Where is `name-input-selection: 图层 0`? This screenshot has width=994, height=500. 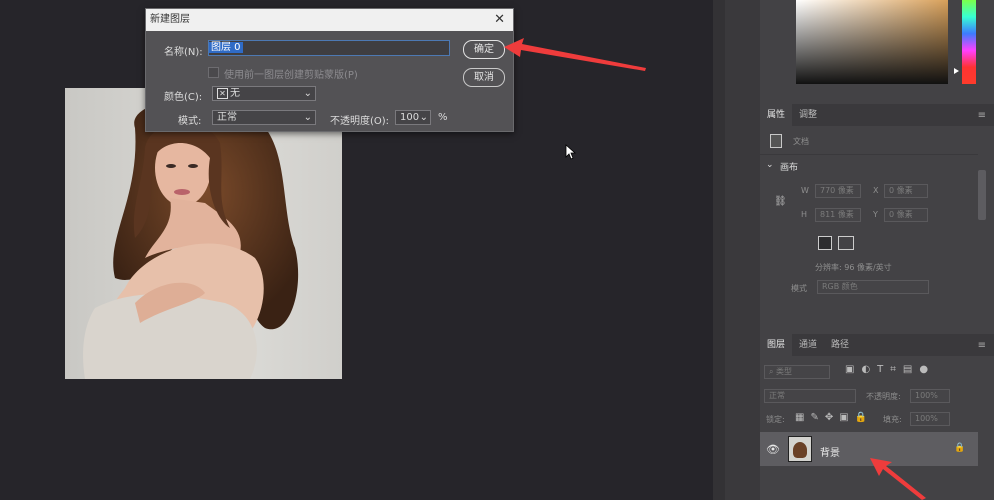 name-input-selection: 图层 0 is located at coordinates (226, 47).